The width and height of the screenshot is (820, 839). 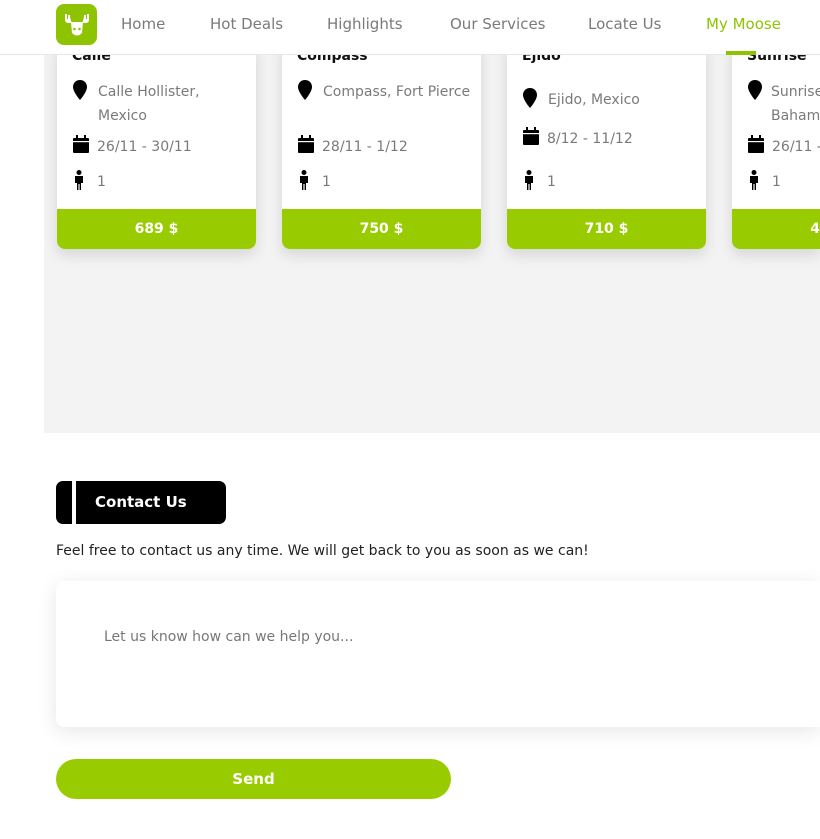 I want to click on active-nav-indicator, so click(x=741, y=53).